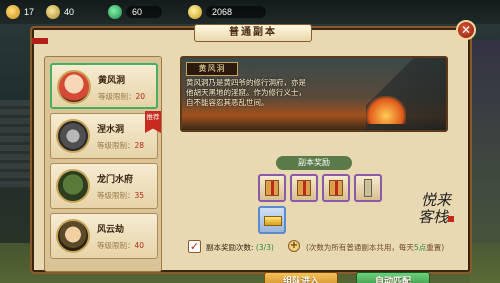 This screenshot has height=283, width=500. What do you see at coordinates (436, 209) in the screenshot?
I see `inn-calligraphy: 悦来 客栈` at bounding box center [436, 209].